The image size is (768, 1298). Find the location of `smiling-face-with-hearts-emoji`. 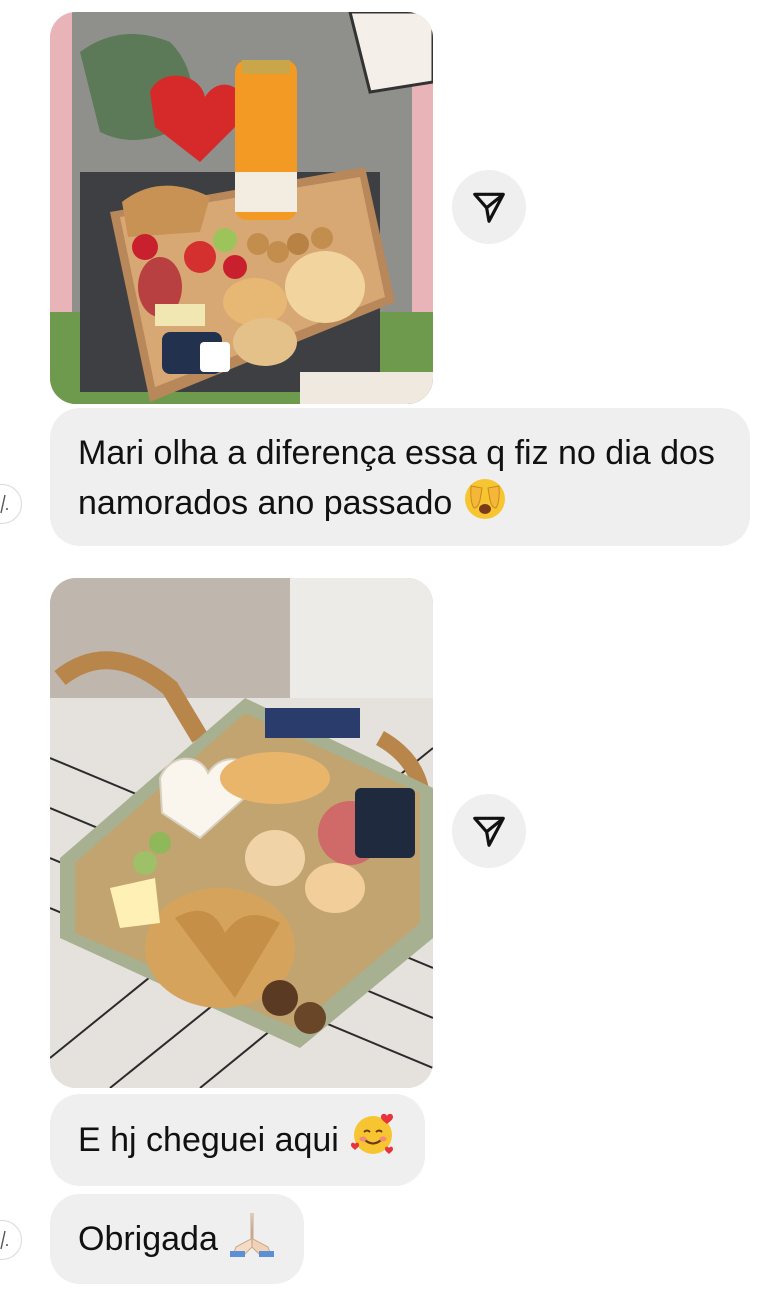

smiling-face-with-hearts-emoji is located at coordinates (373, 1140).